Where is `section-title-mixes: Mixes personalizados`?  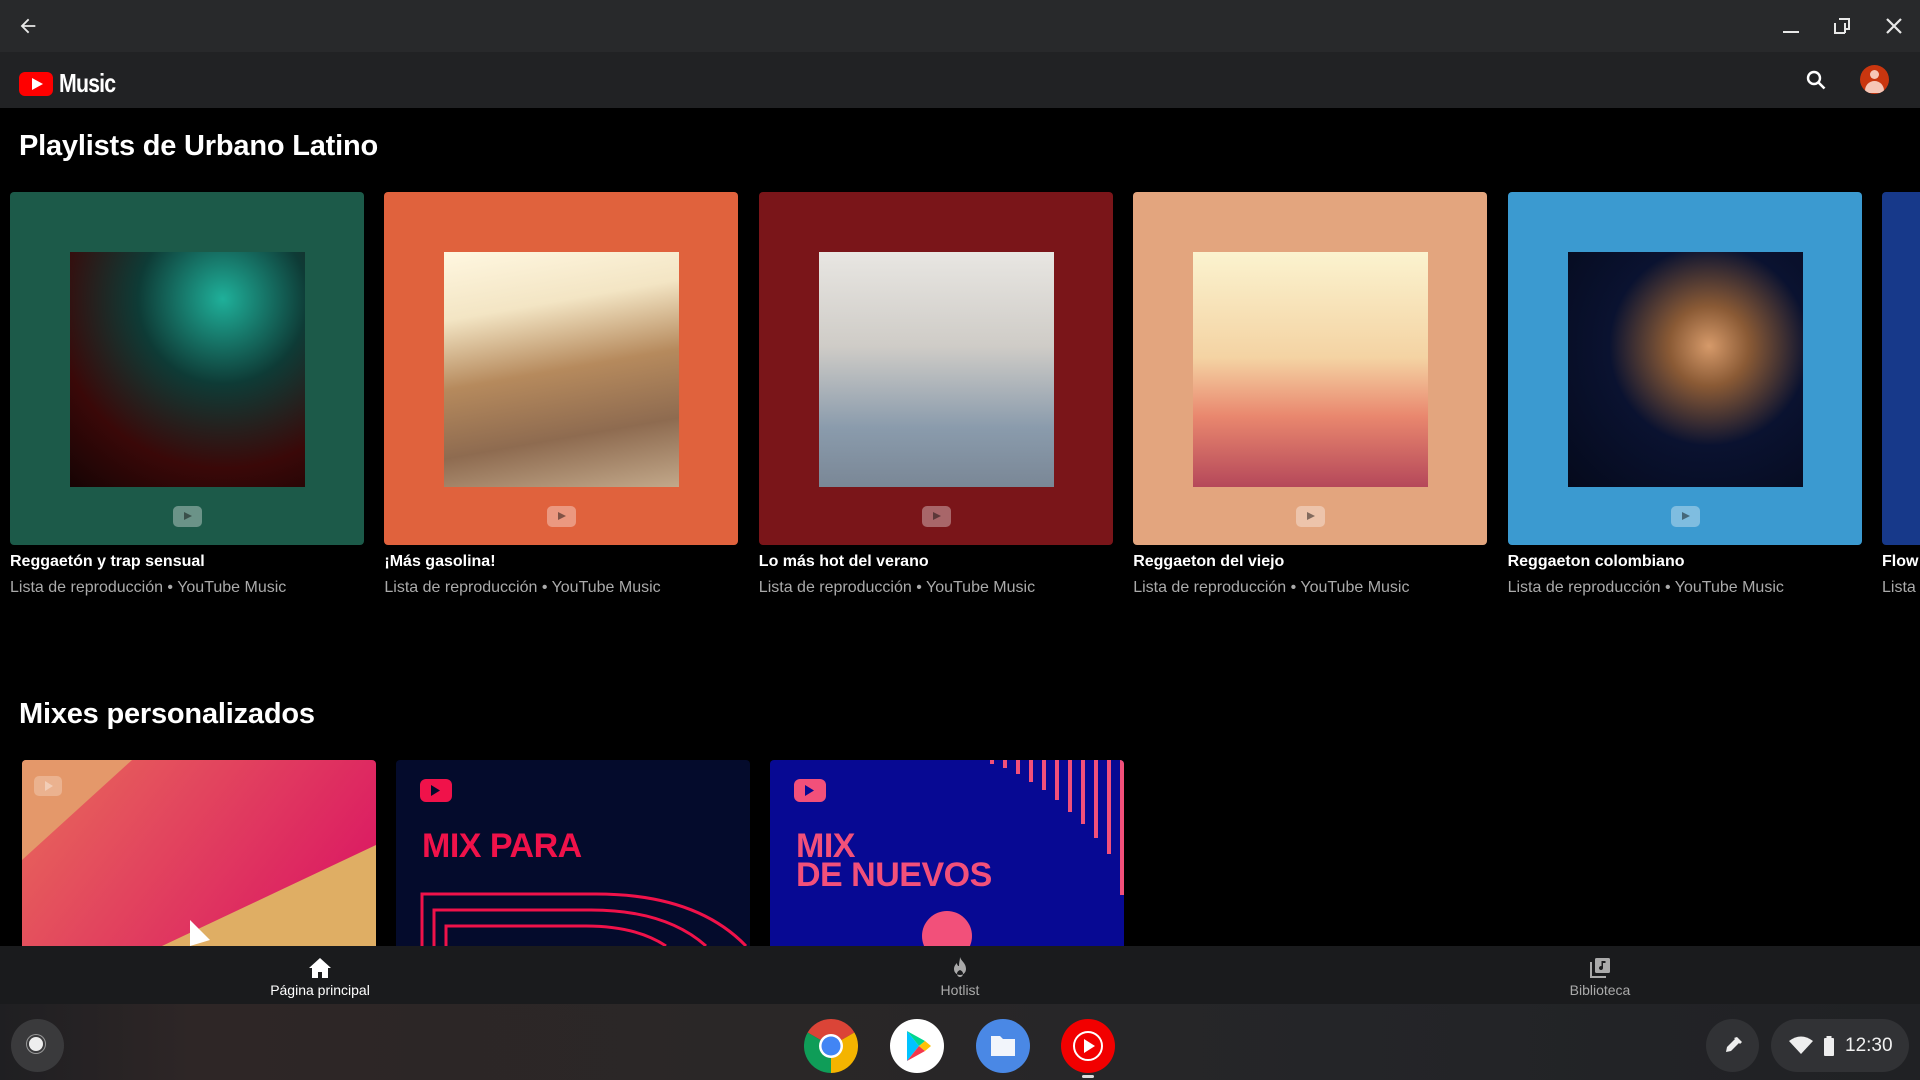 section-title-mixes: Mixes personalizados is located at coordinates (167, 714).